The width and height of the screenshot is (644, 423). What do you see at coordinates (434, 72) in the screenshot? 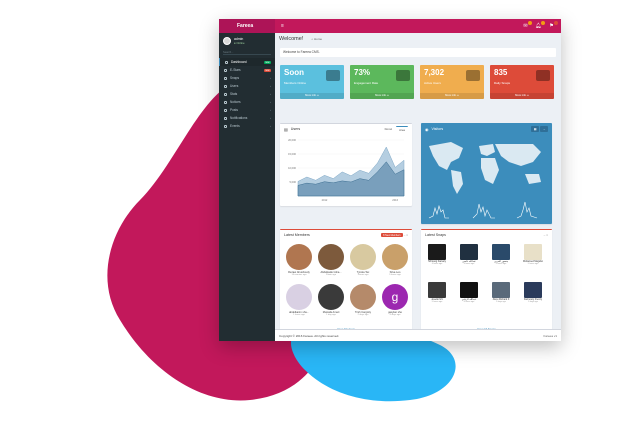
I see `stat-number: 7,302` at bounding box center [434, 72].